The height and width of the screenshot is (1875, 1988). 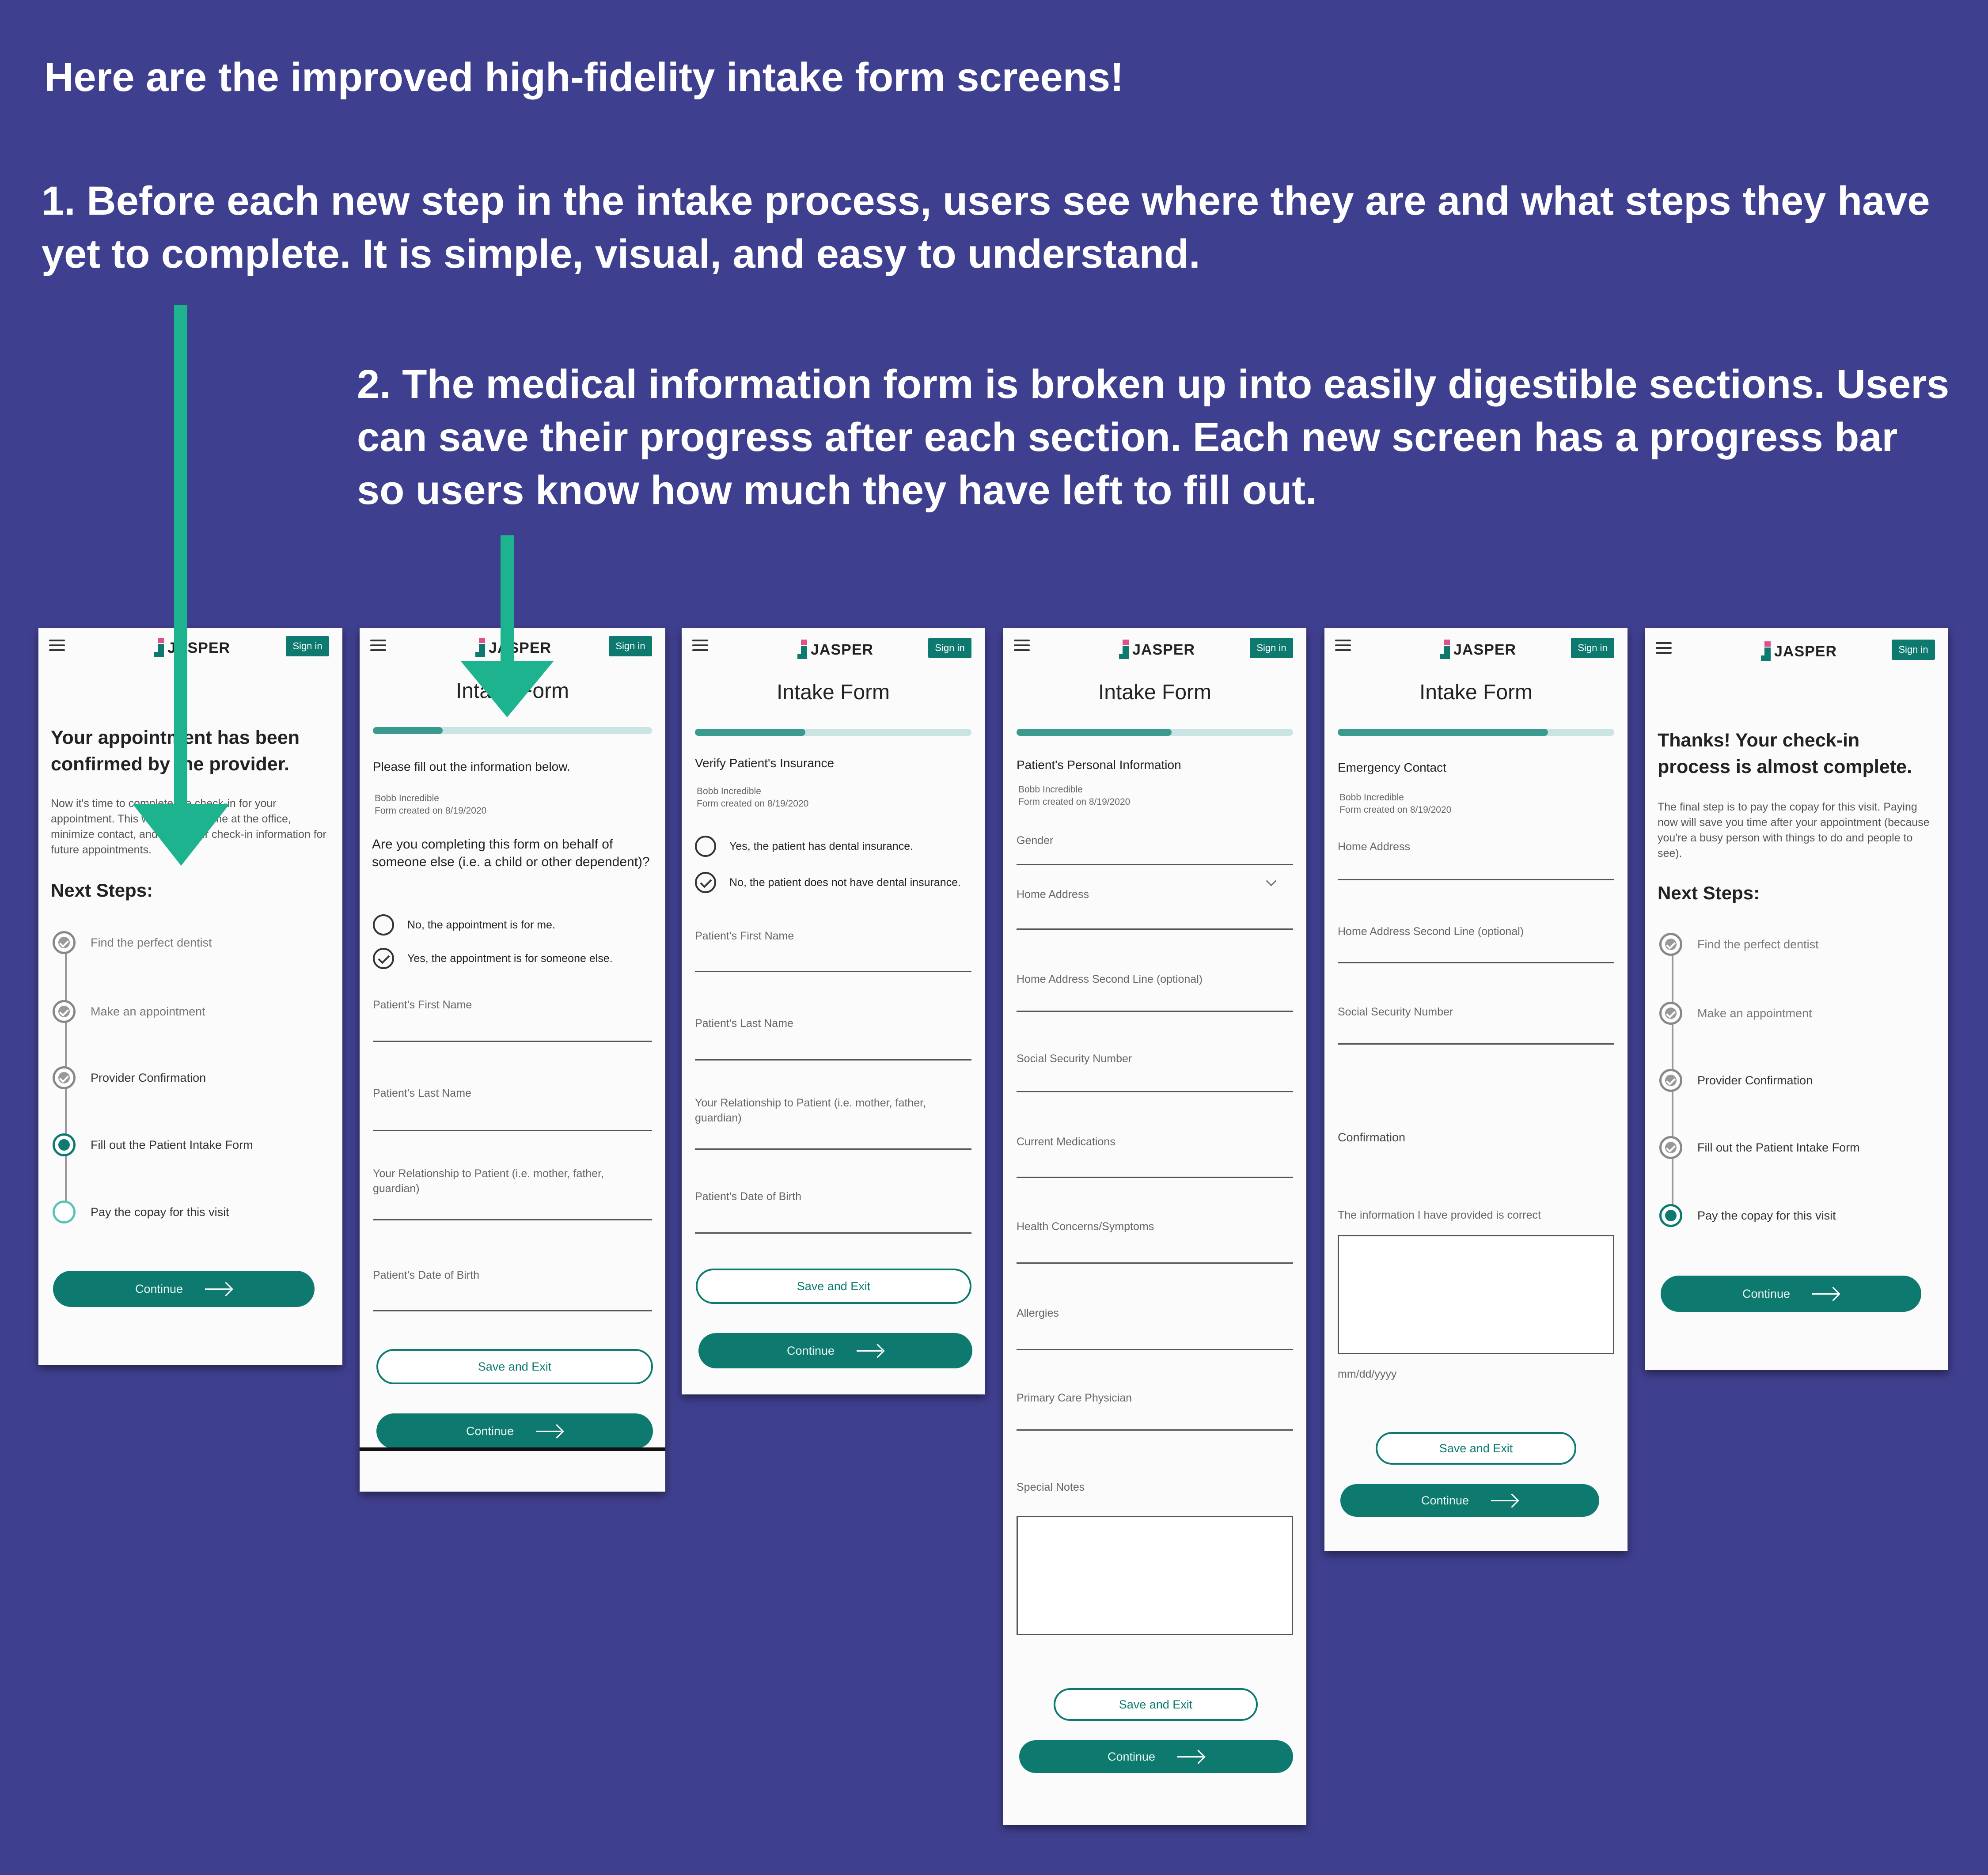 I want to click on field-gender: Gender, so click(x=1155, y=850).